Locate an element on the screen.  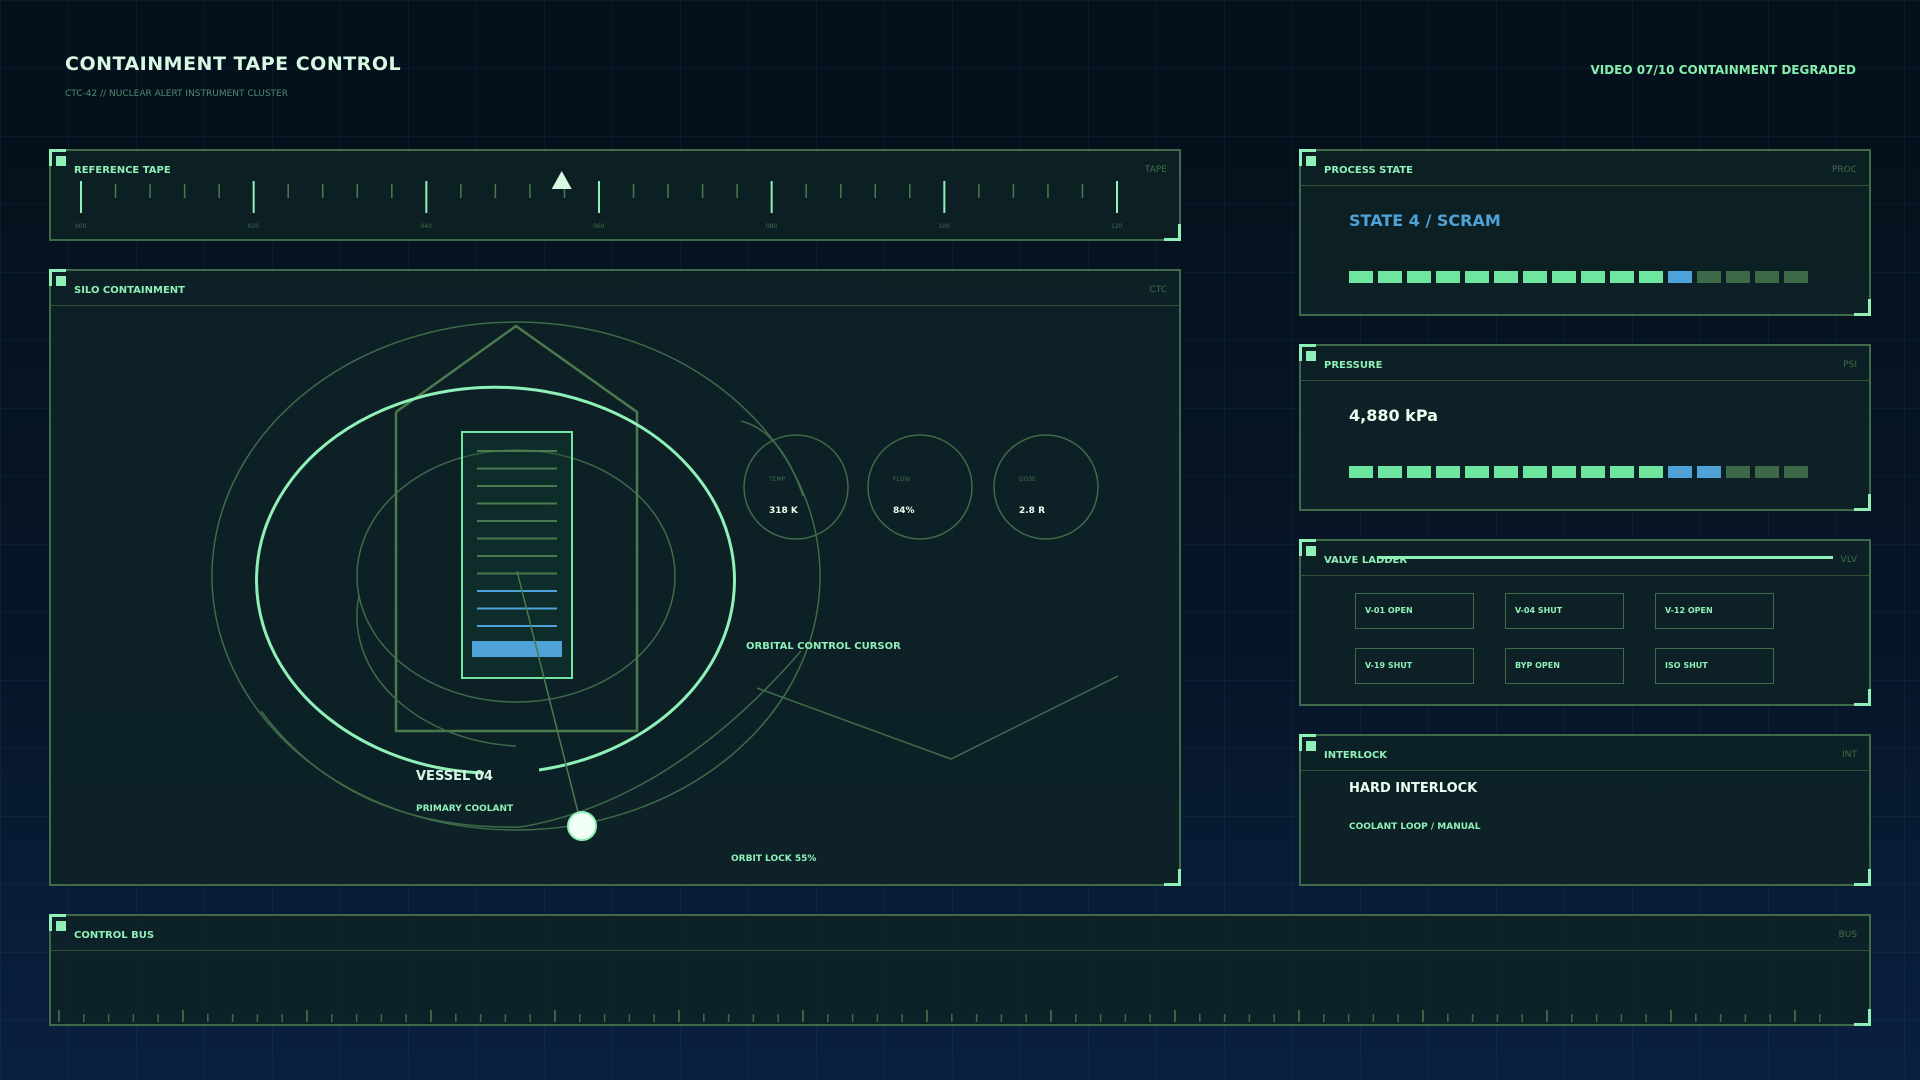
pressure-value: 4,880 kPa is located at coordinates (1393, 415).